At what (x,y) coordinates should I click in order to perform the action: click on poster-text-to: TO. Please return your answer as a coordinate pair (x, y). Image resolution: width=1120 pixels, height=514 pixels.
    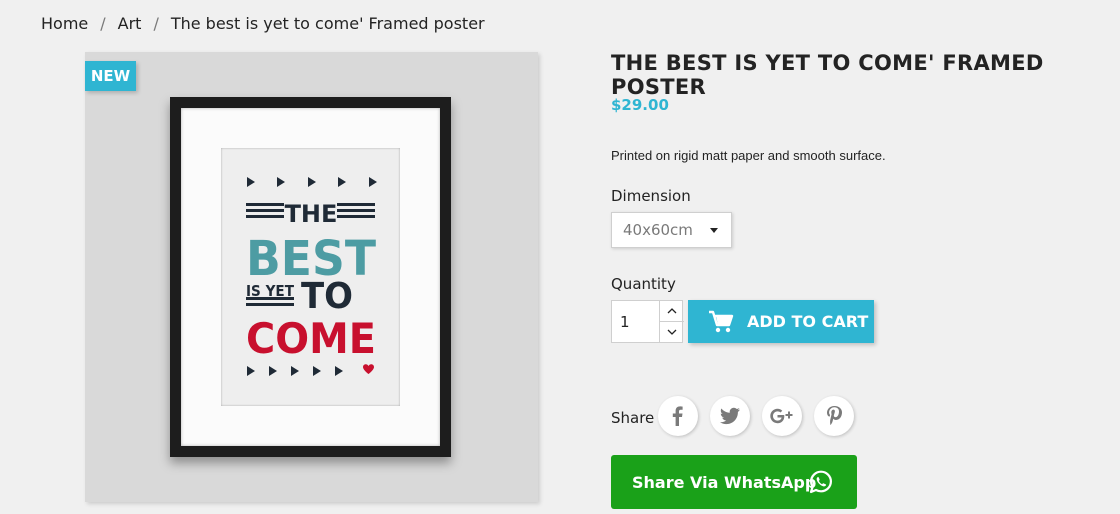
    Looking at the image, I should click on (327, 296).